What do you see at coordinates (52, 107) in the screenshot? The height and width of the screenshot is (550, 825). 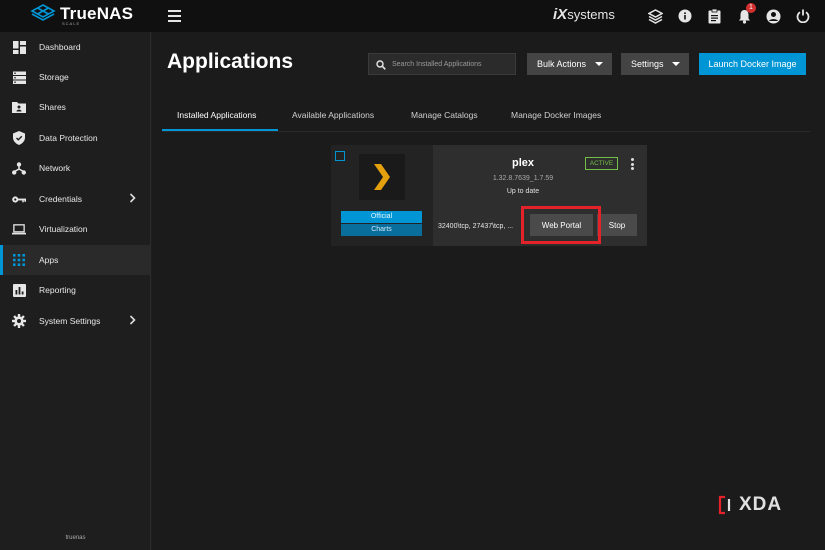 I see `sidebar-item-label: Shares` at bounding box center [52, 107].